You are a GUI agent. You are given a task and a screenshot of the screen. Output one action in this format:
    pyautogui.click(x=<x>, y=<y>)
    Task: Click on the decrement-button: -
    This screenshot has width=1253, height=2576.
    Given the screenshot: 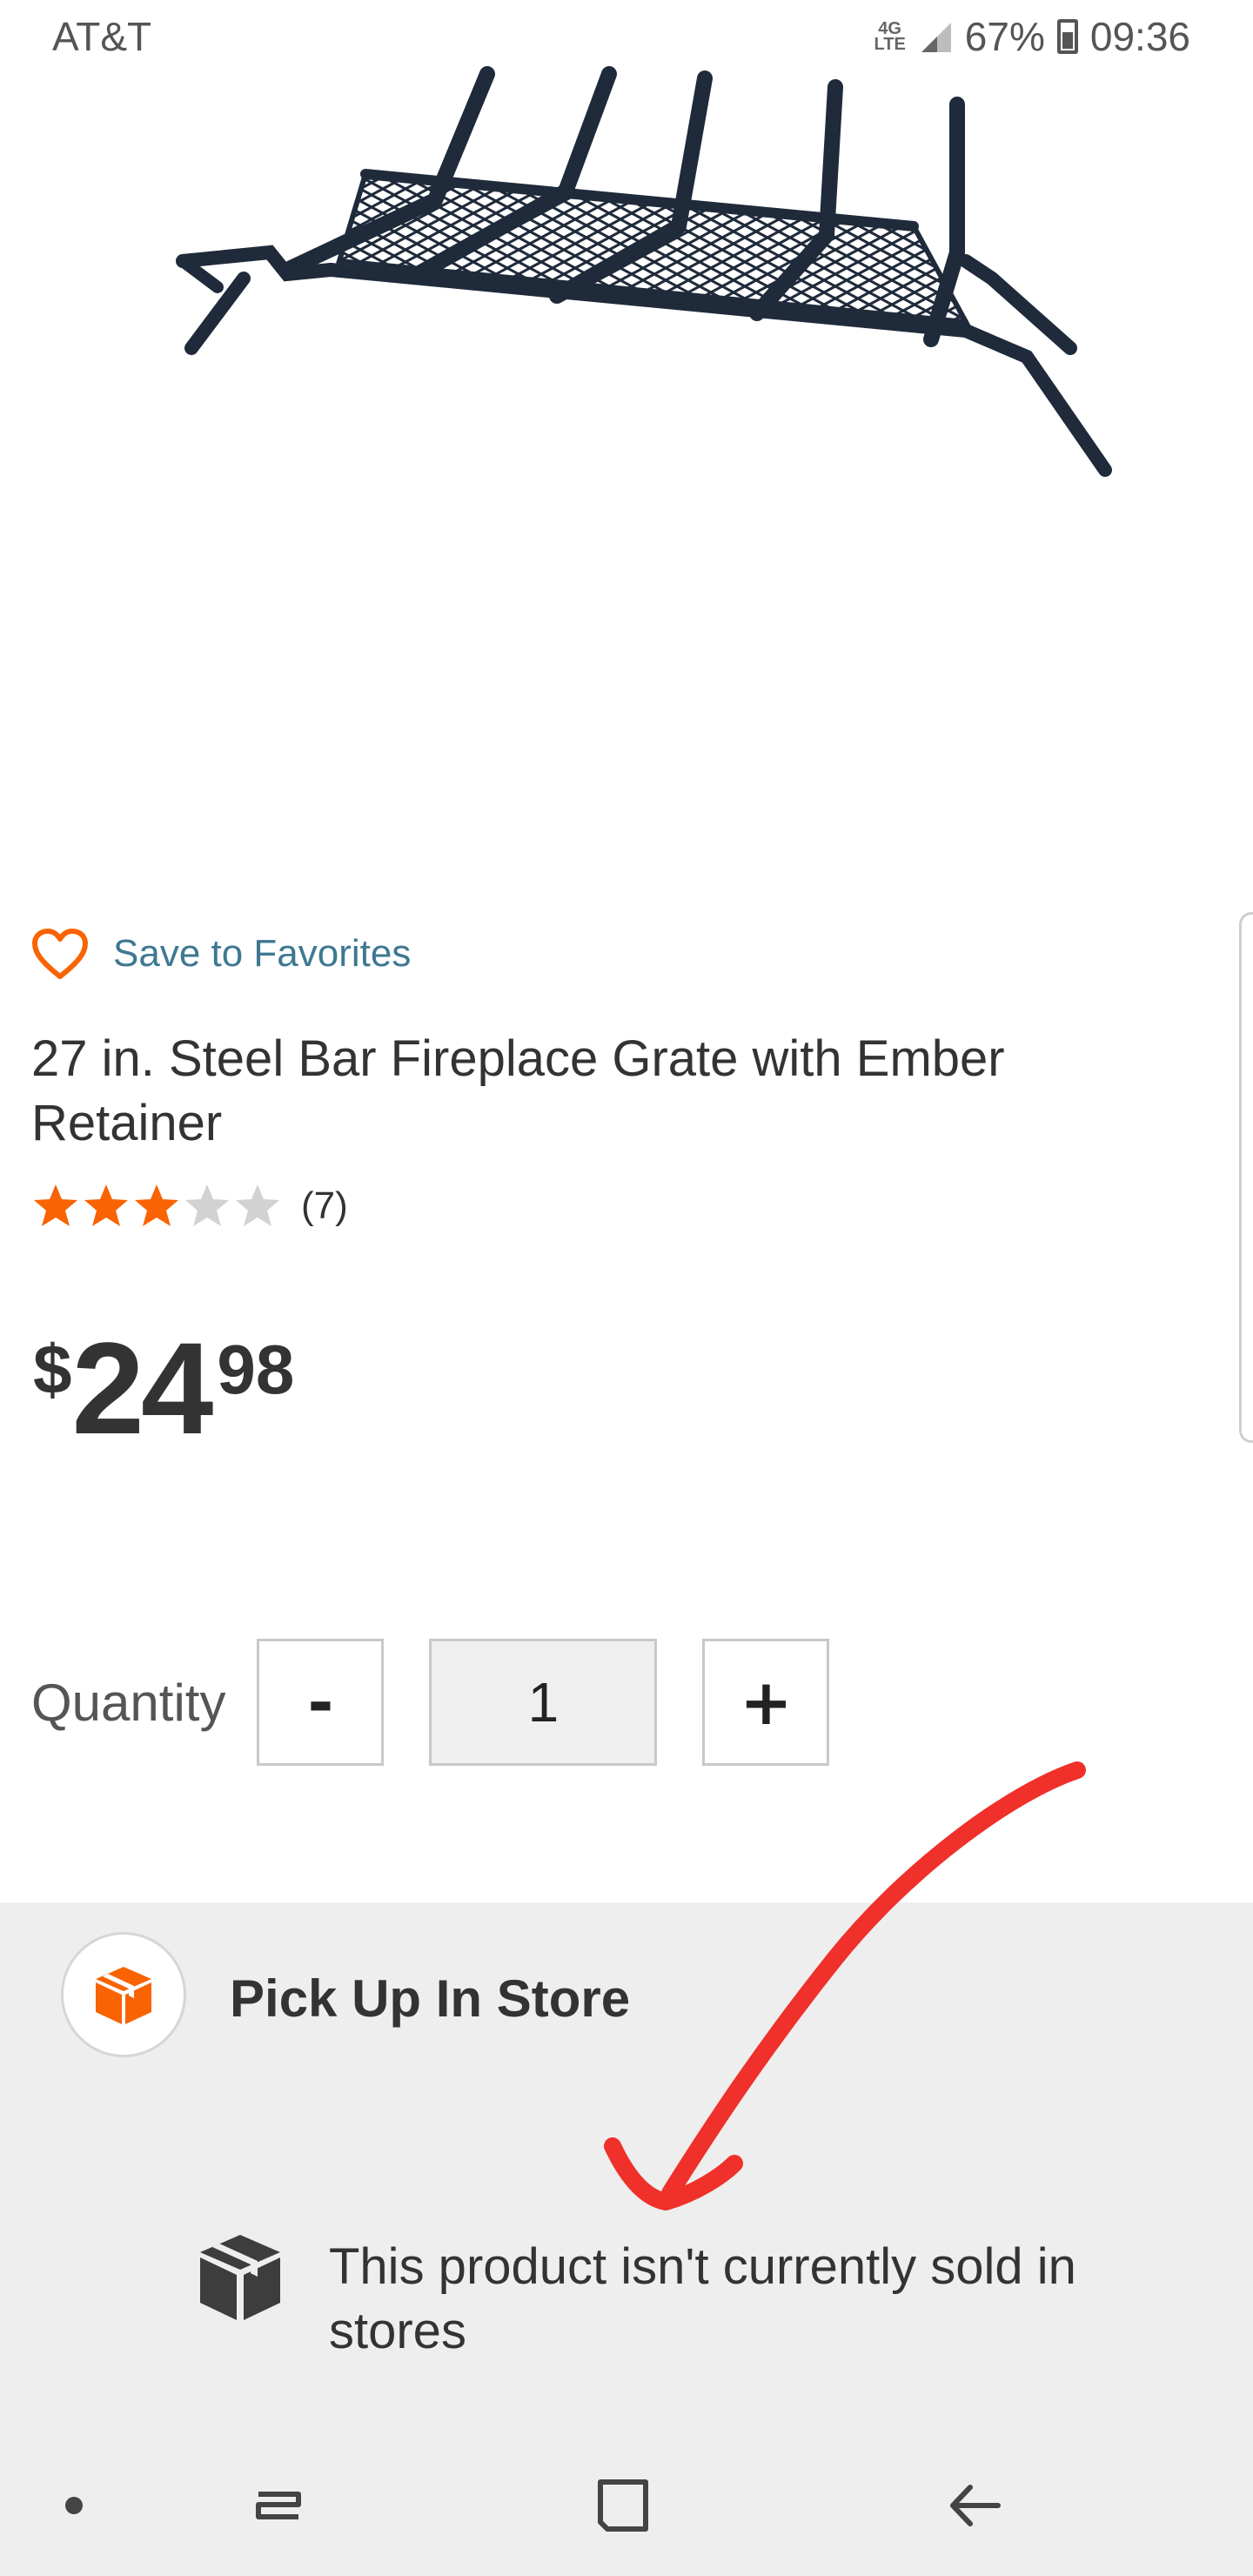 What is the action you would take?
    pyautogui.click(x=321, y=1702)
    